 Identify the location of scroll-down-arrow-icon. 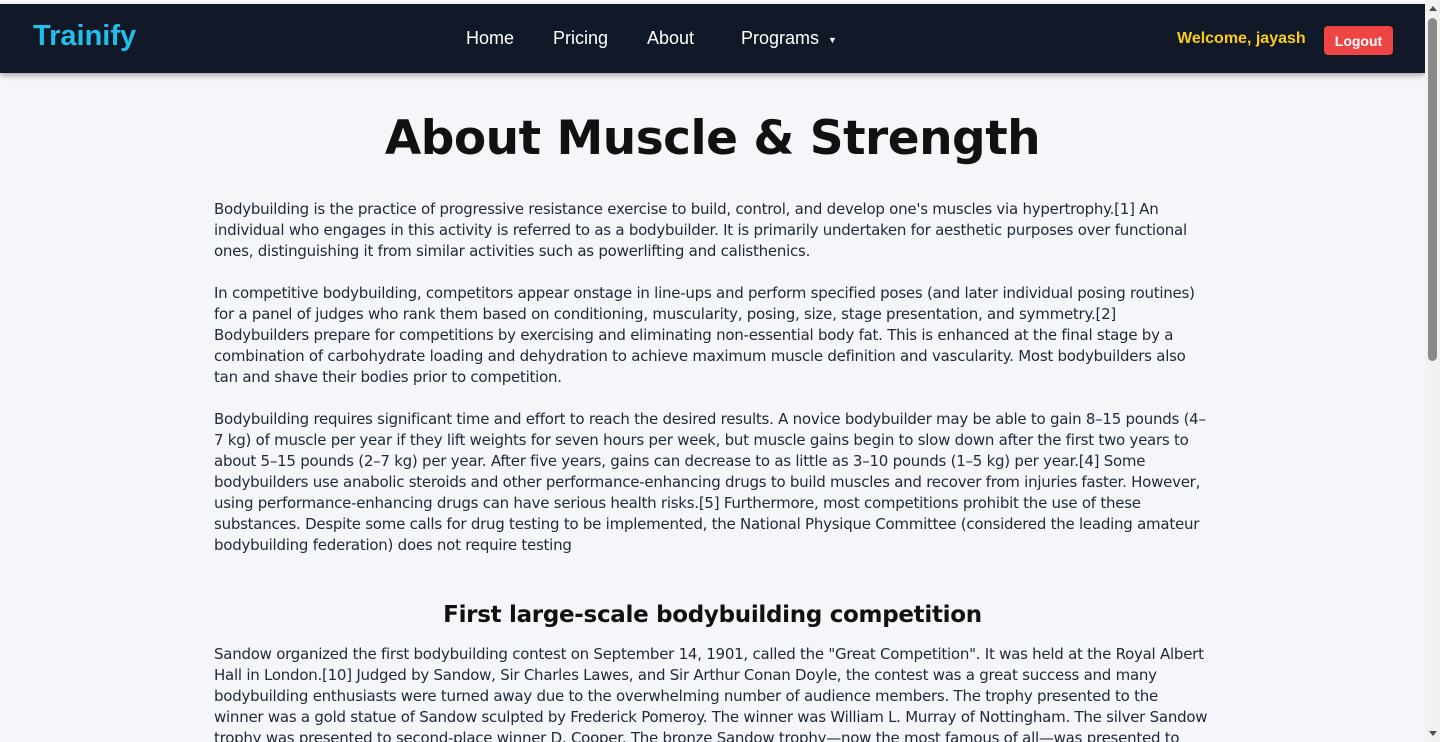
(1433, 733).